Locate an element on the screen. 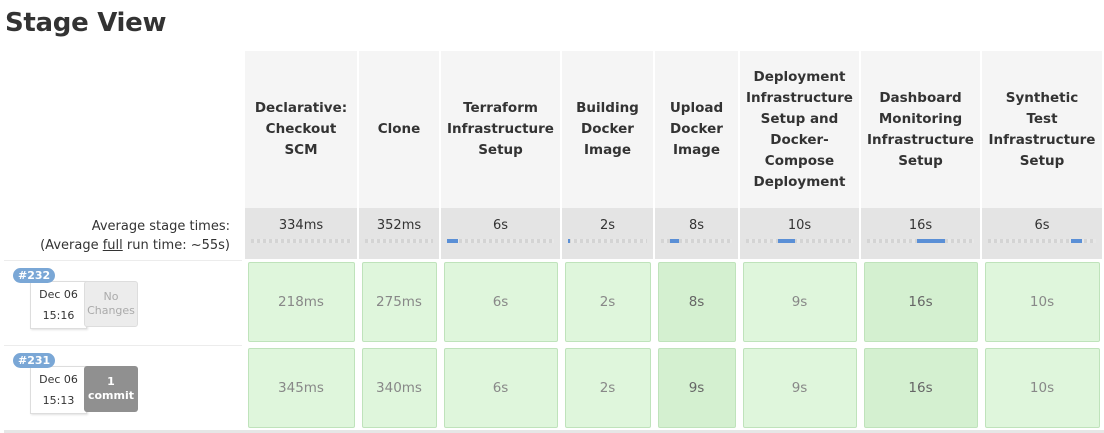 The height and width of the screenshot is (433, 1104). stage-run-duration: 275ms is located at coordinates (399, 302).